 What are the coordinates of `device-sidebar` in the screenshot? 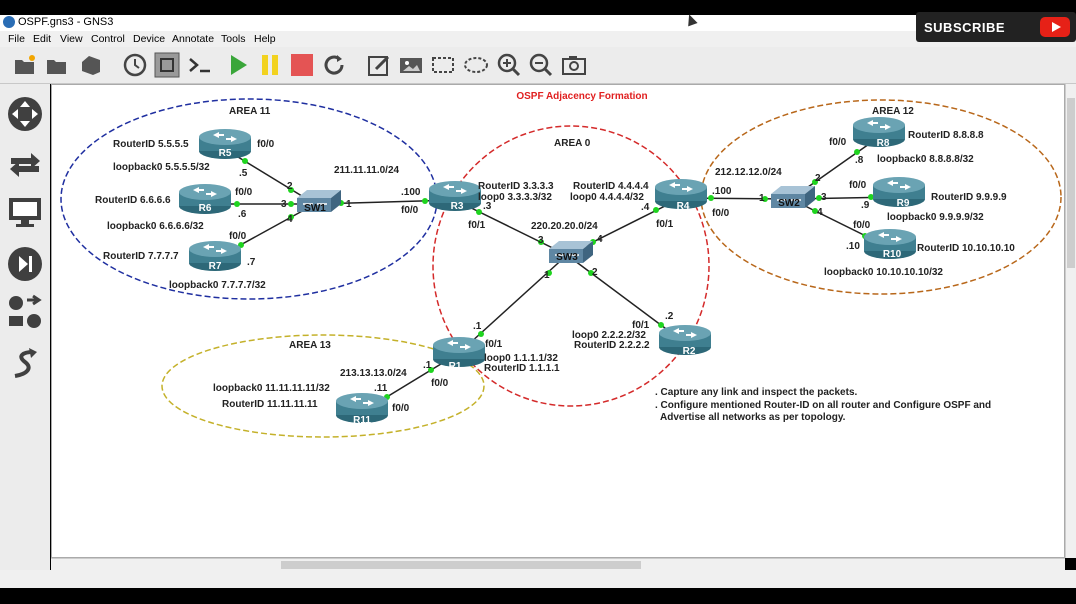 It's located at (25, 328).